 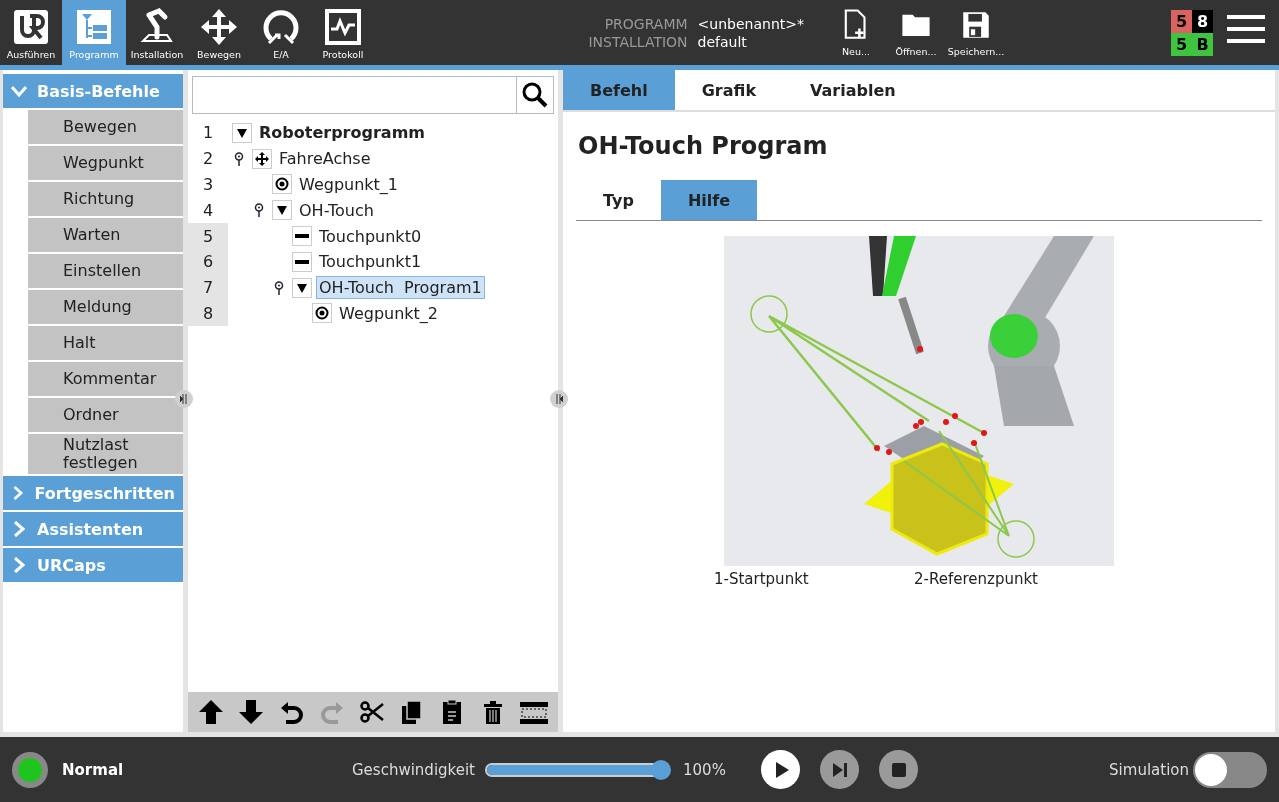 What do you see at coordinates (325, 159) in the screenshot?
I see `tree-node: FahreAchse` at bounding box center [325, 159].